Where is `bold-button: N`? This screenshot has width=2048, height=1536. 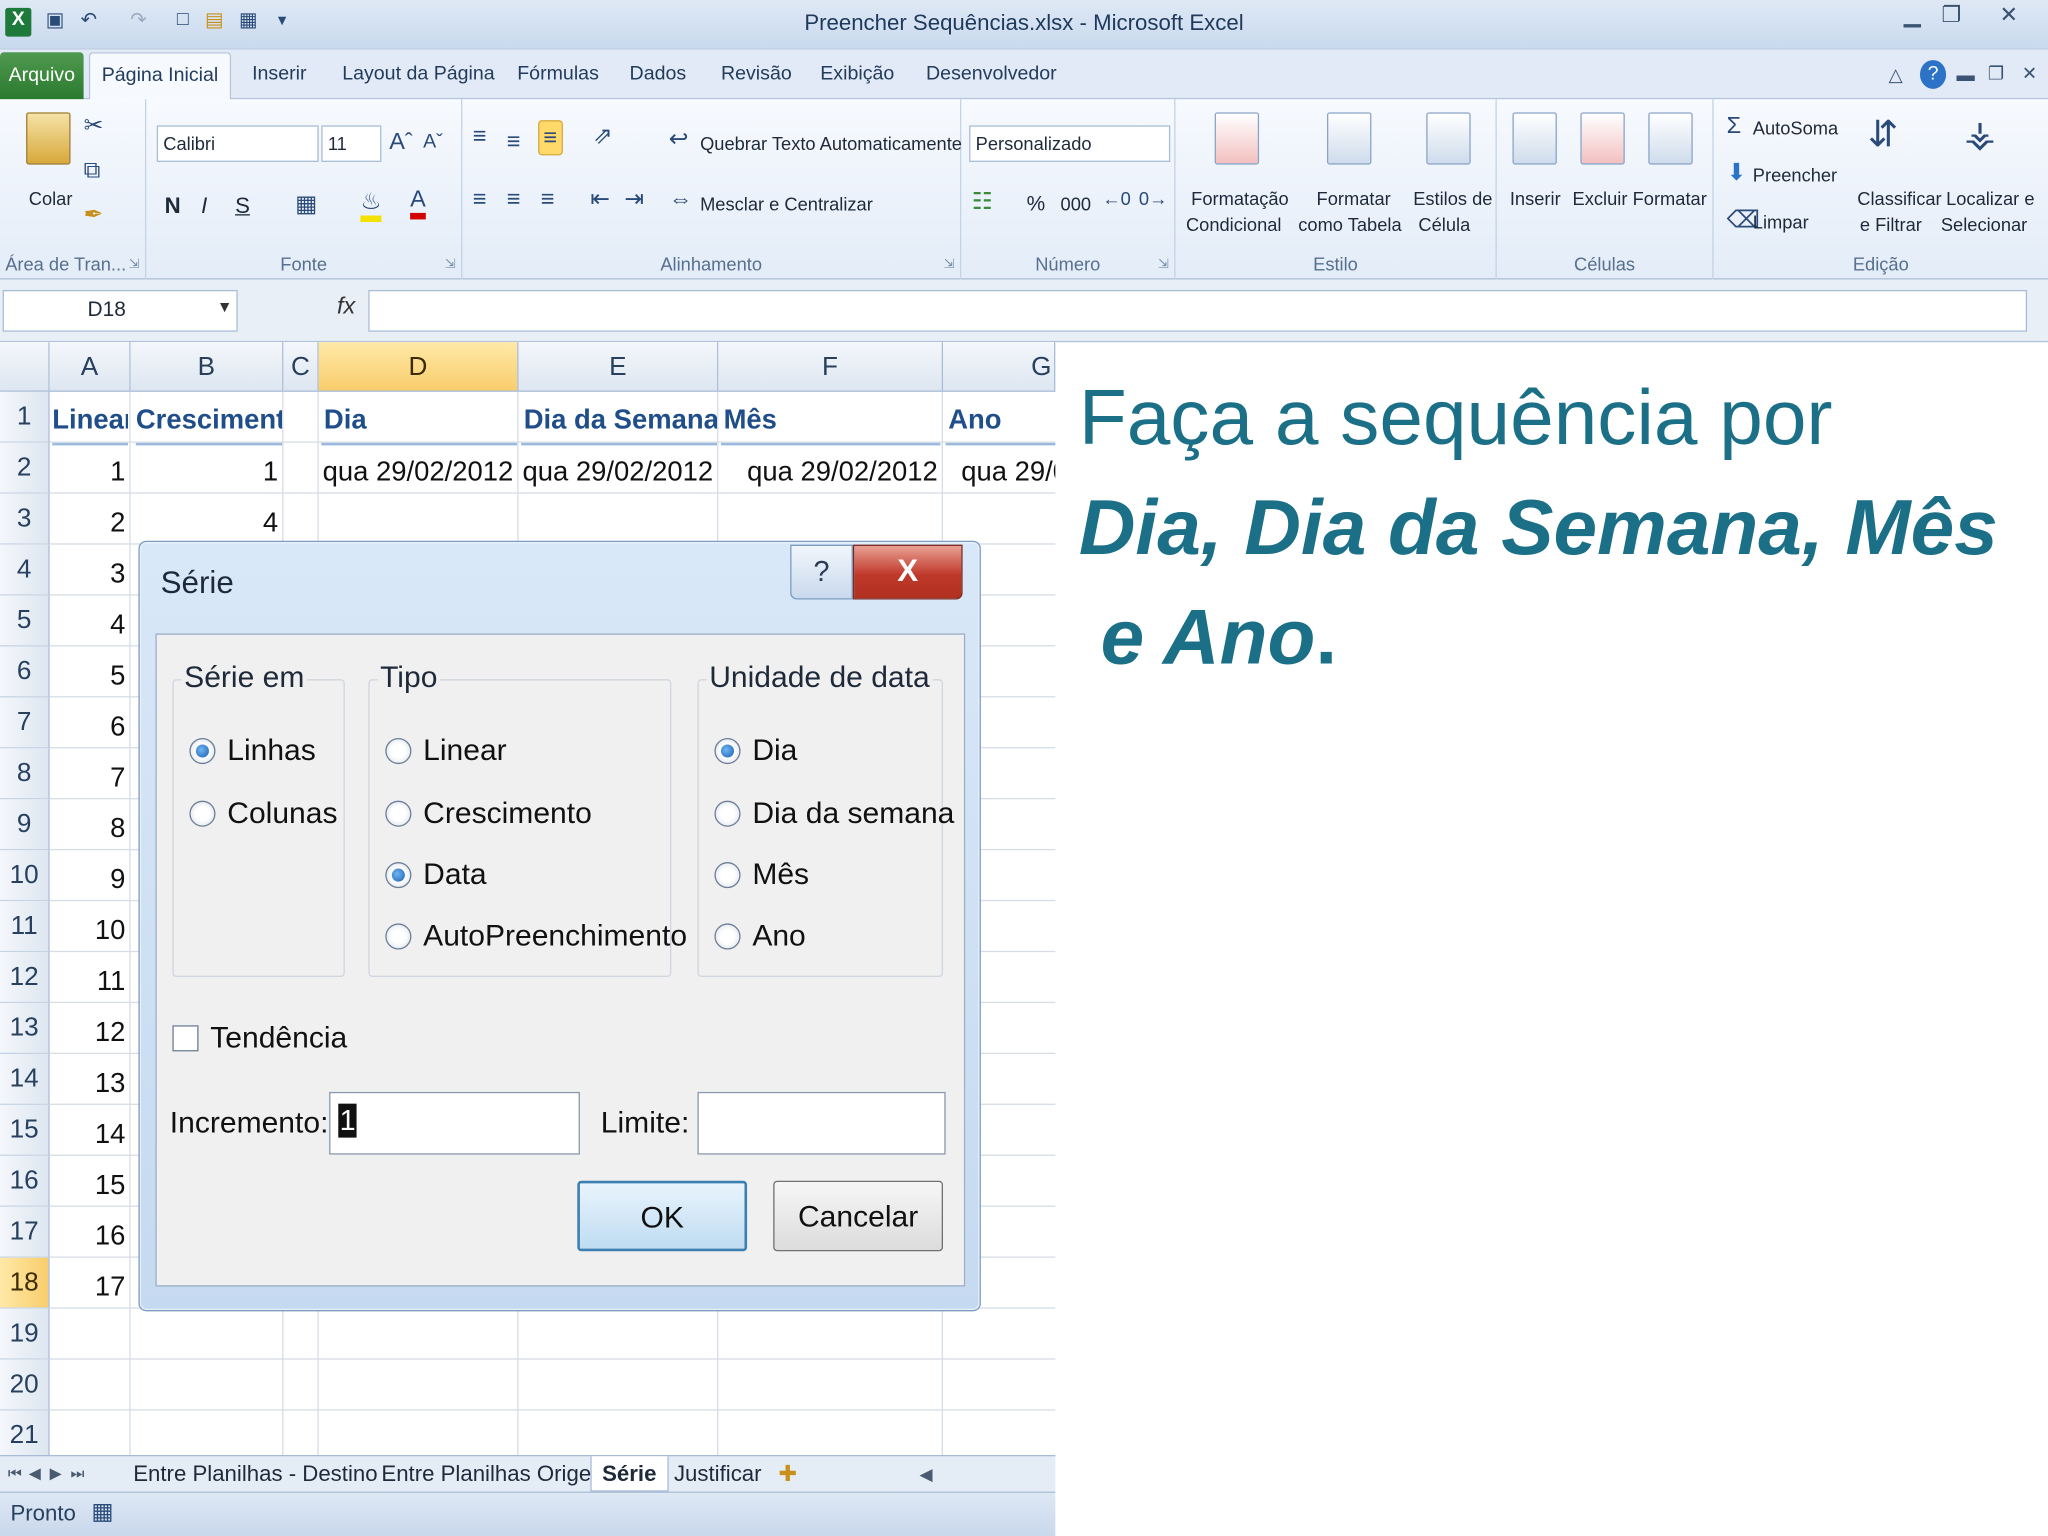 bold-button: N is located at coordinates (173, 206).